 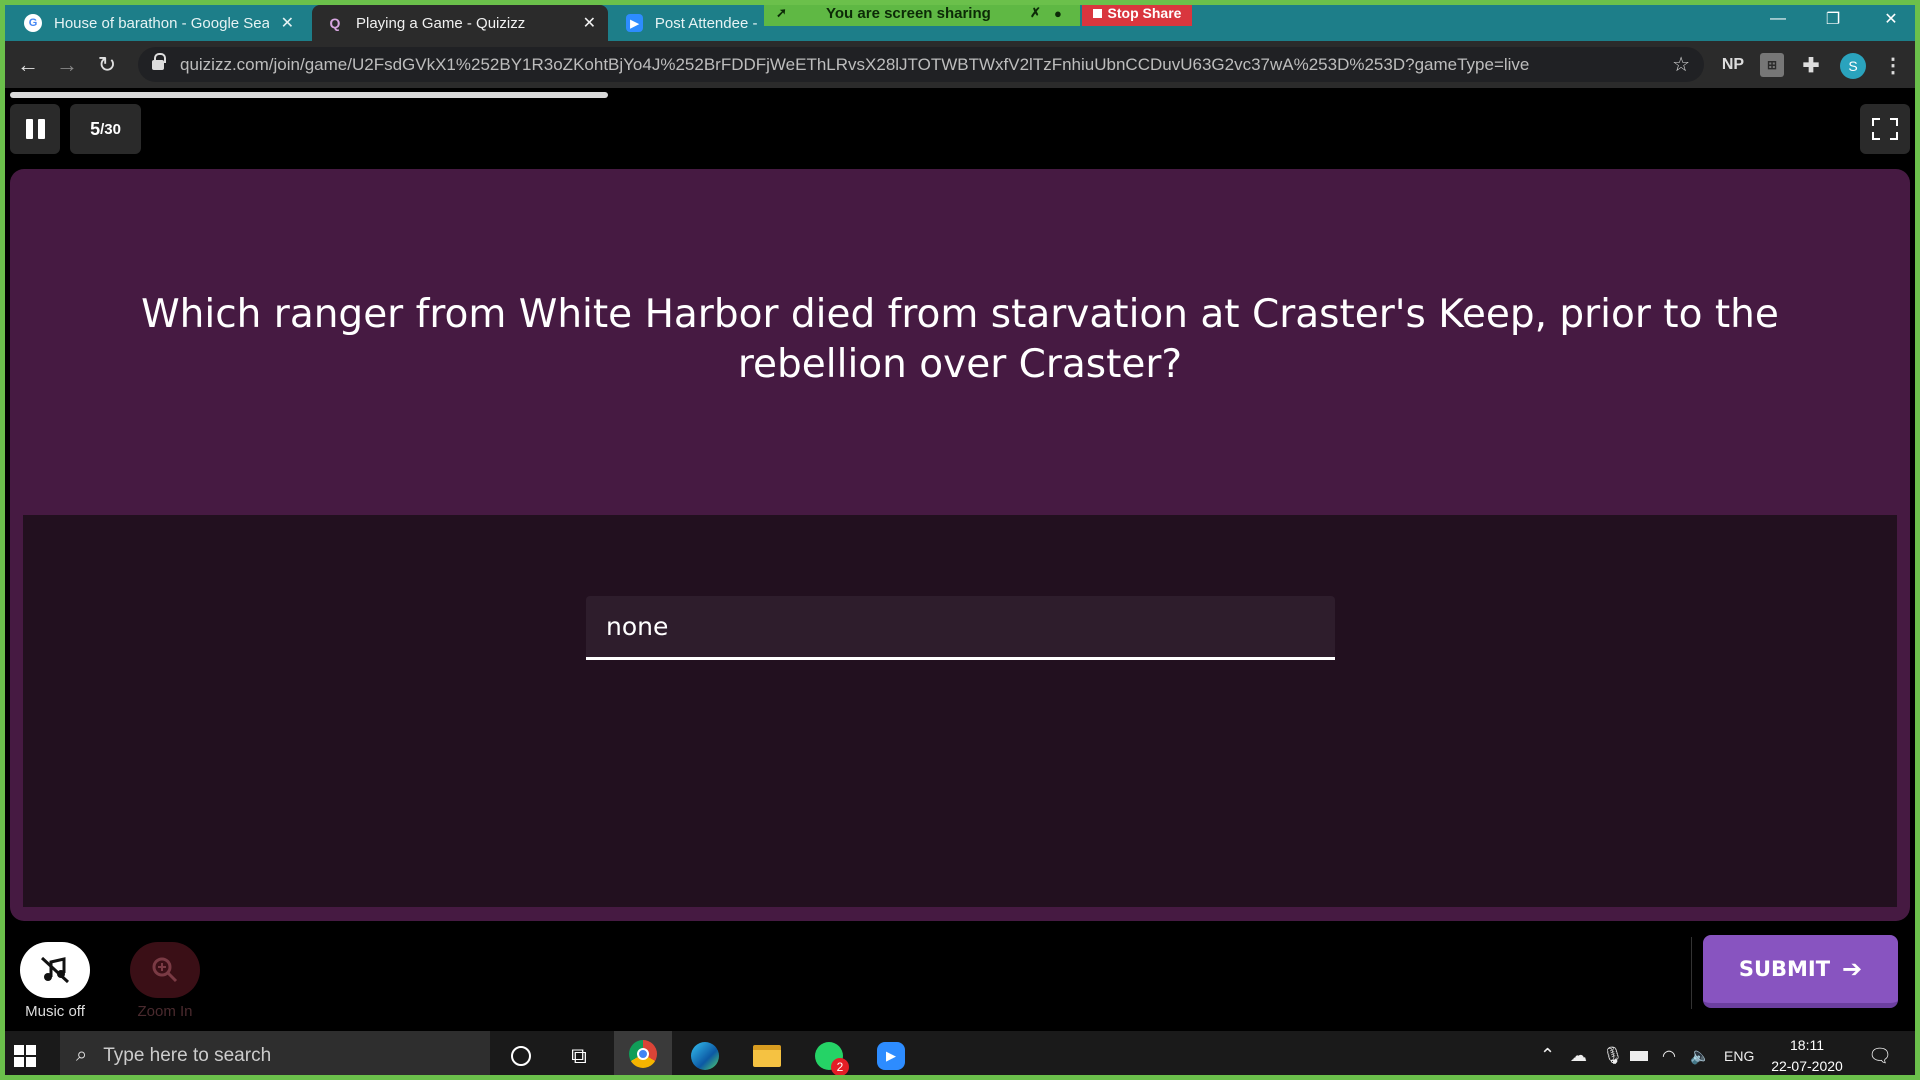 I want to click on edge-taskbar-icon, so click(x=705, y=1055).